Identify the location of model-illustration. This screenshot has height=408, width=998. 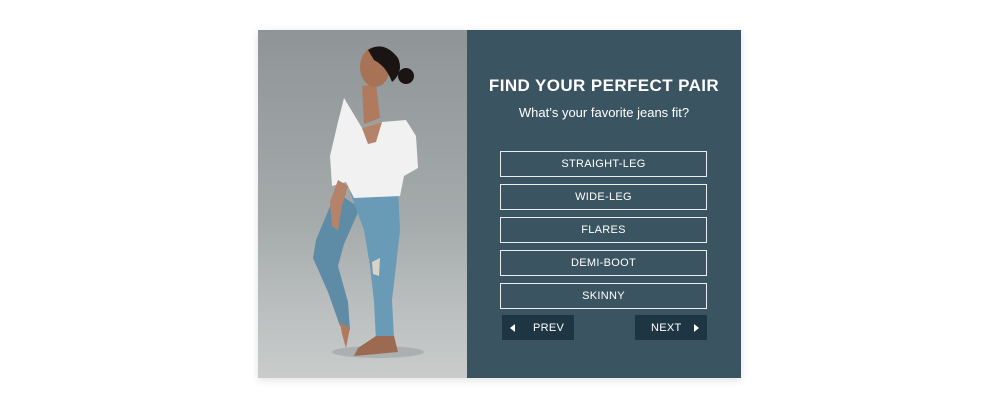
(368, 202).